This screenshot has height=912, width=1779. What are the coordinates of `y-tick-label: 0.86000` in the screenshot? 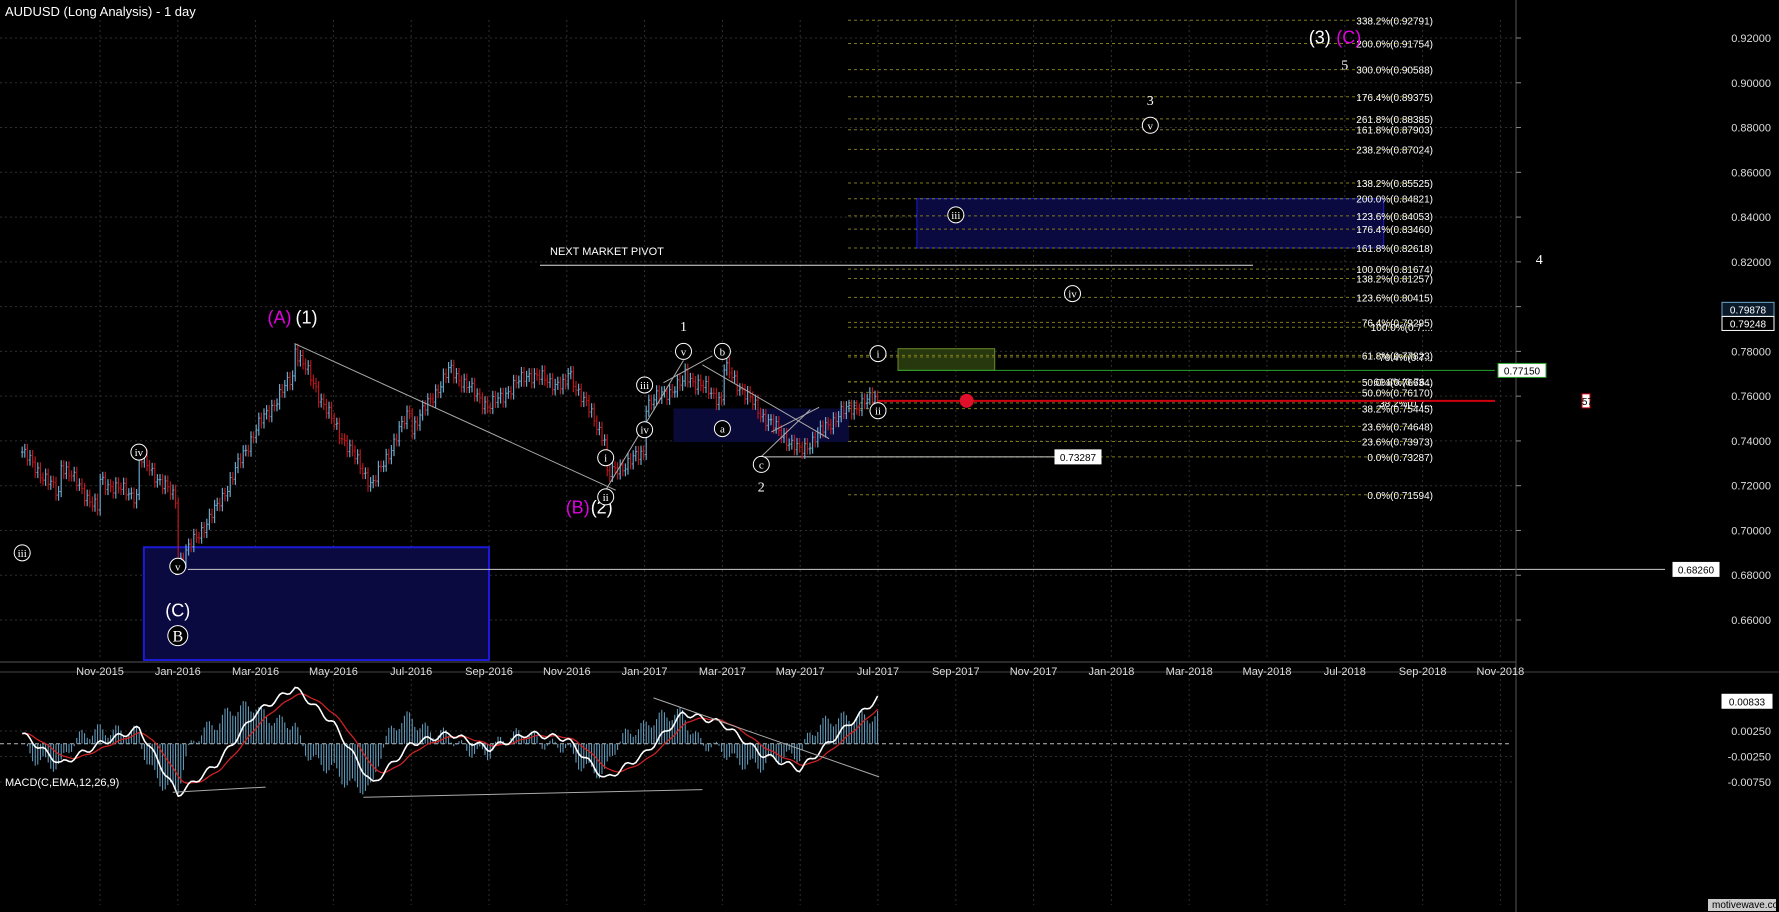 It's located at (1751, 173).